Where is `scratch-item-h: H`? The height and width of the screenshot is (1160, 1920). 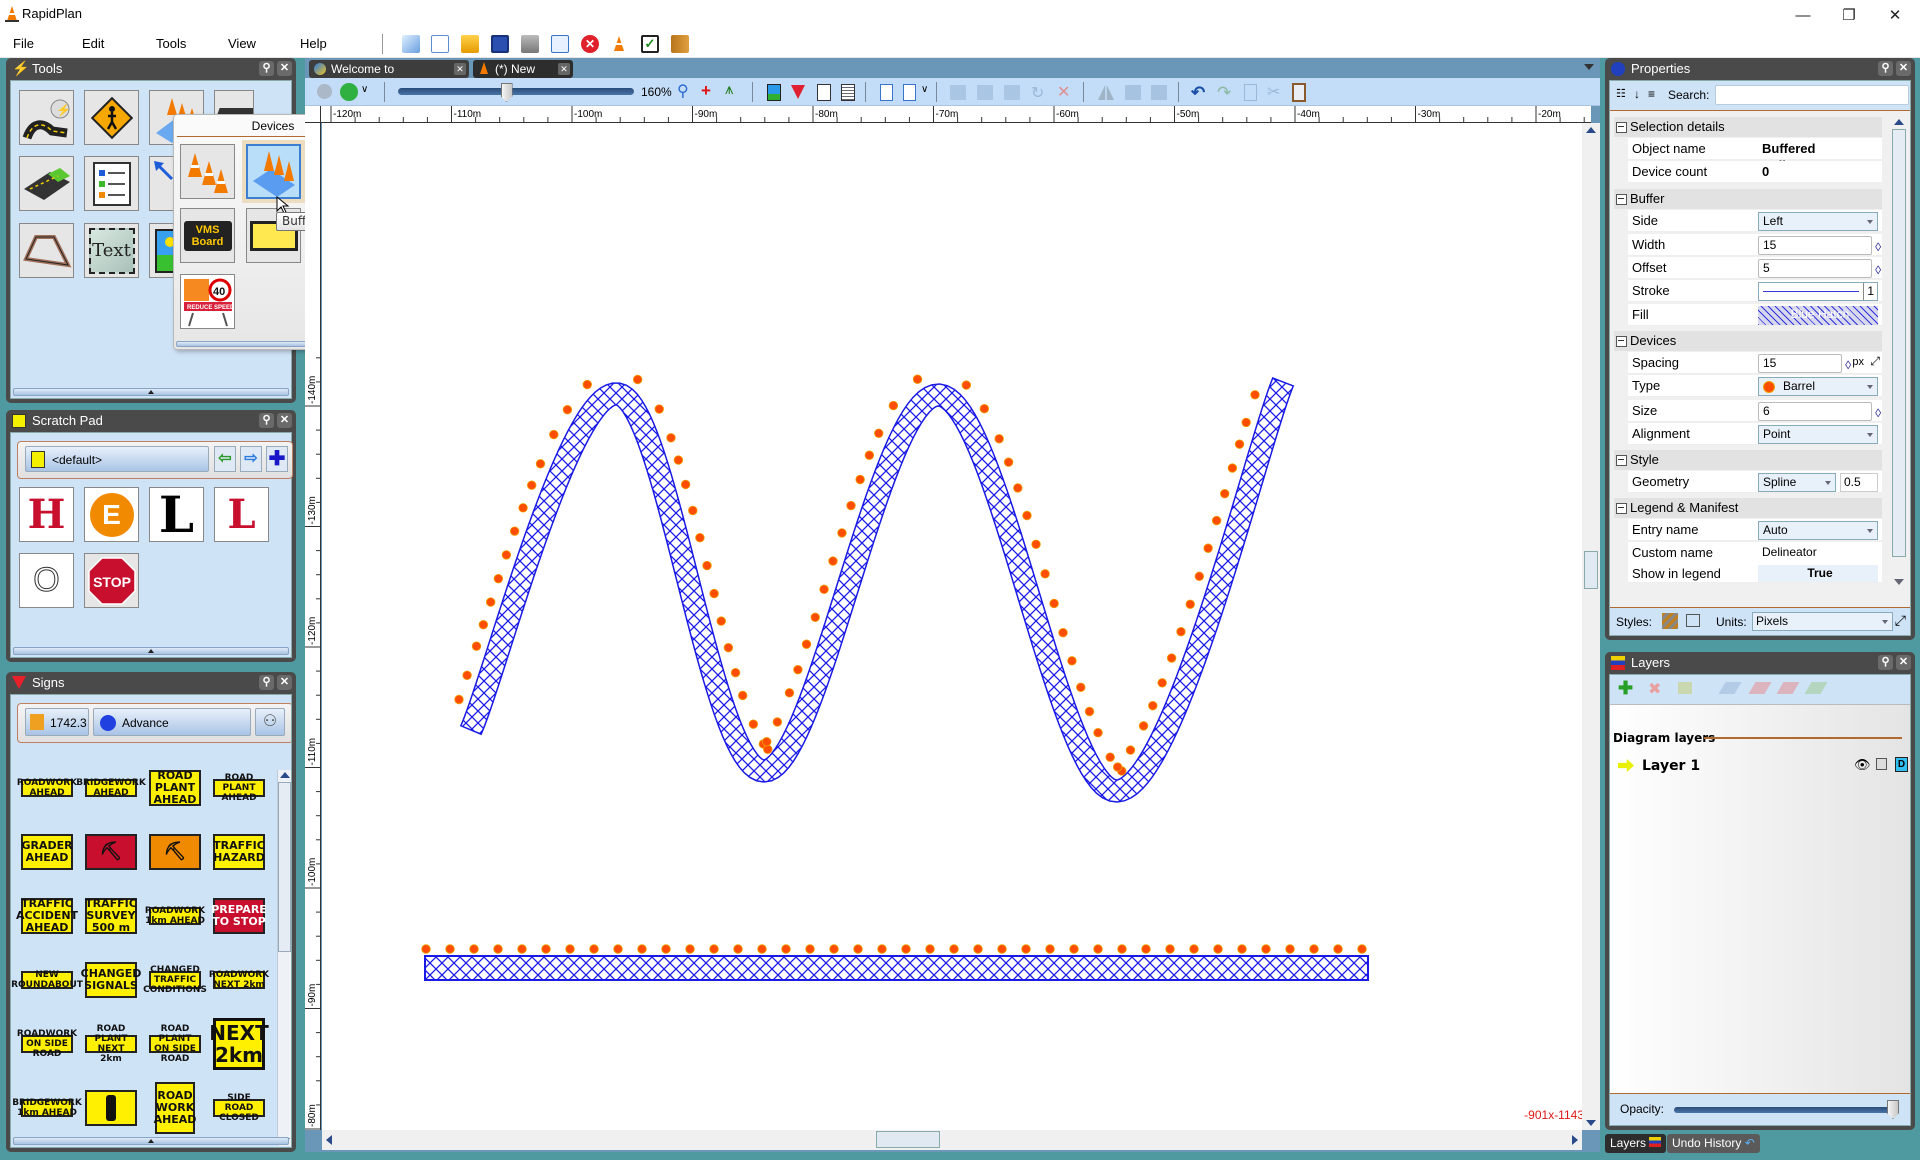
scratch-item-h: H is located at coordinates (46, 514).